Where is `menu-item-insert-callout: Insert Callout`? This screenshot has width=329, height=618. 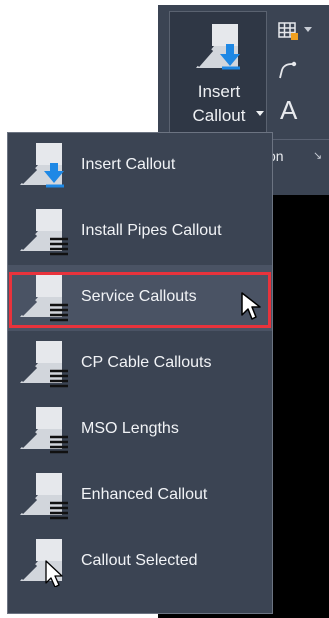
menu-item-insert-callout: Insert Callout is located at coordinates (140, 166).